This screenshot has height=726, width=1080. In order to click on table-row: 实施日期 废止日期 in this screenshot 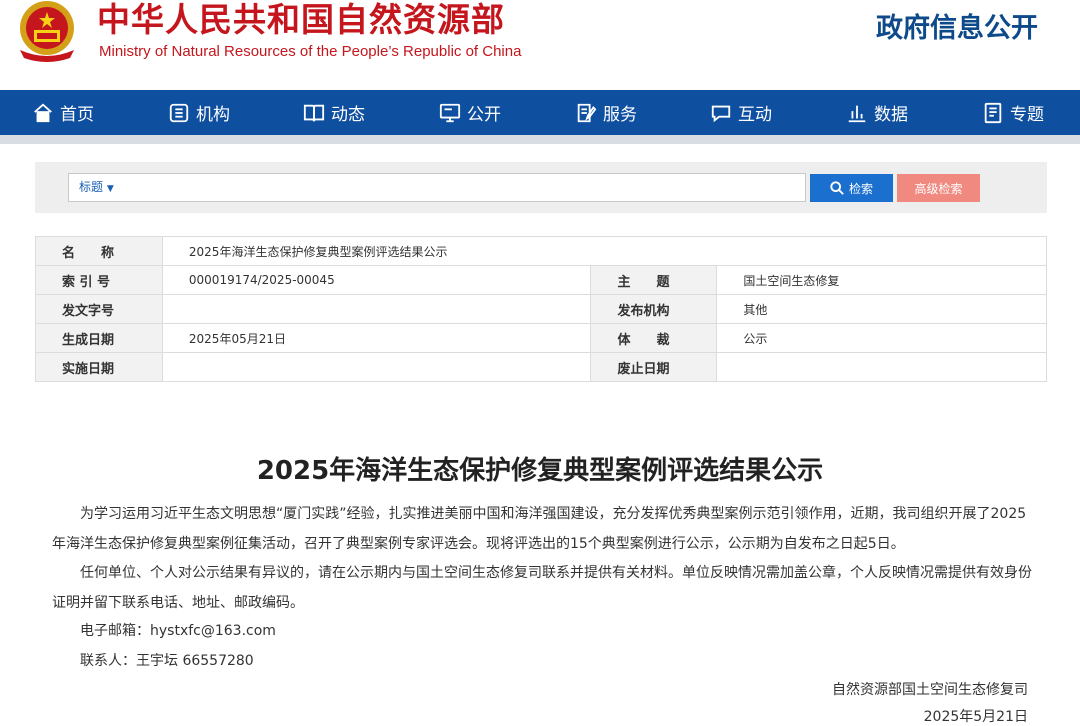, I will do `click(541, 367)`.